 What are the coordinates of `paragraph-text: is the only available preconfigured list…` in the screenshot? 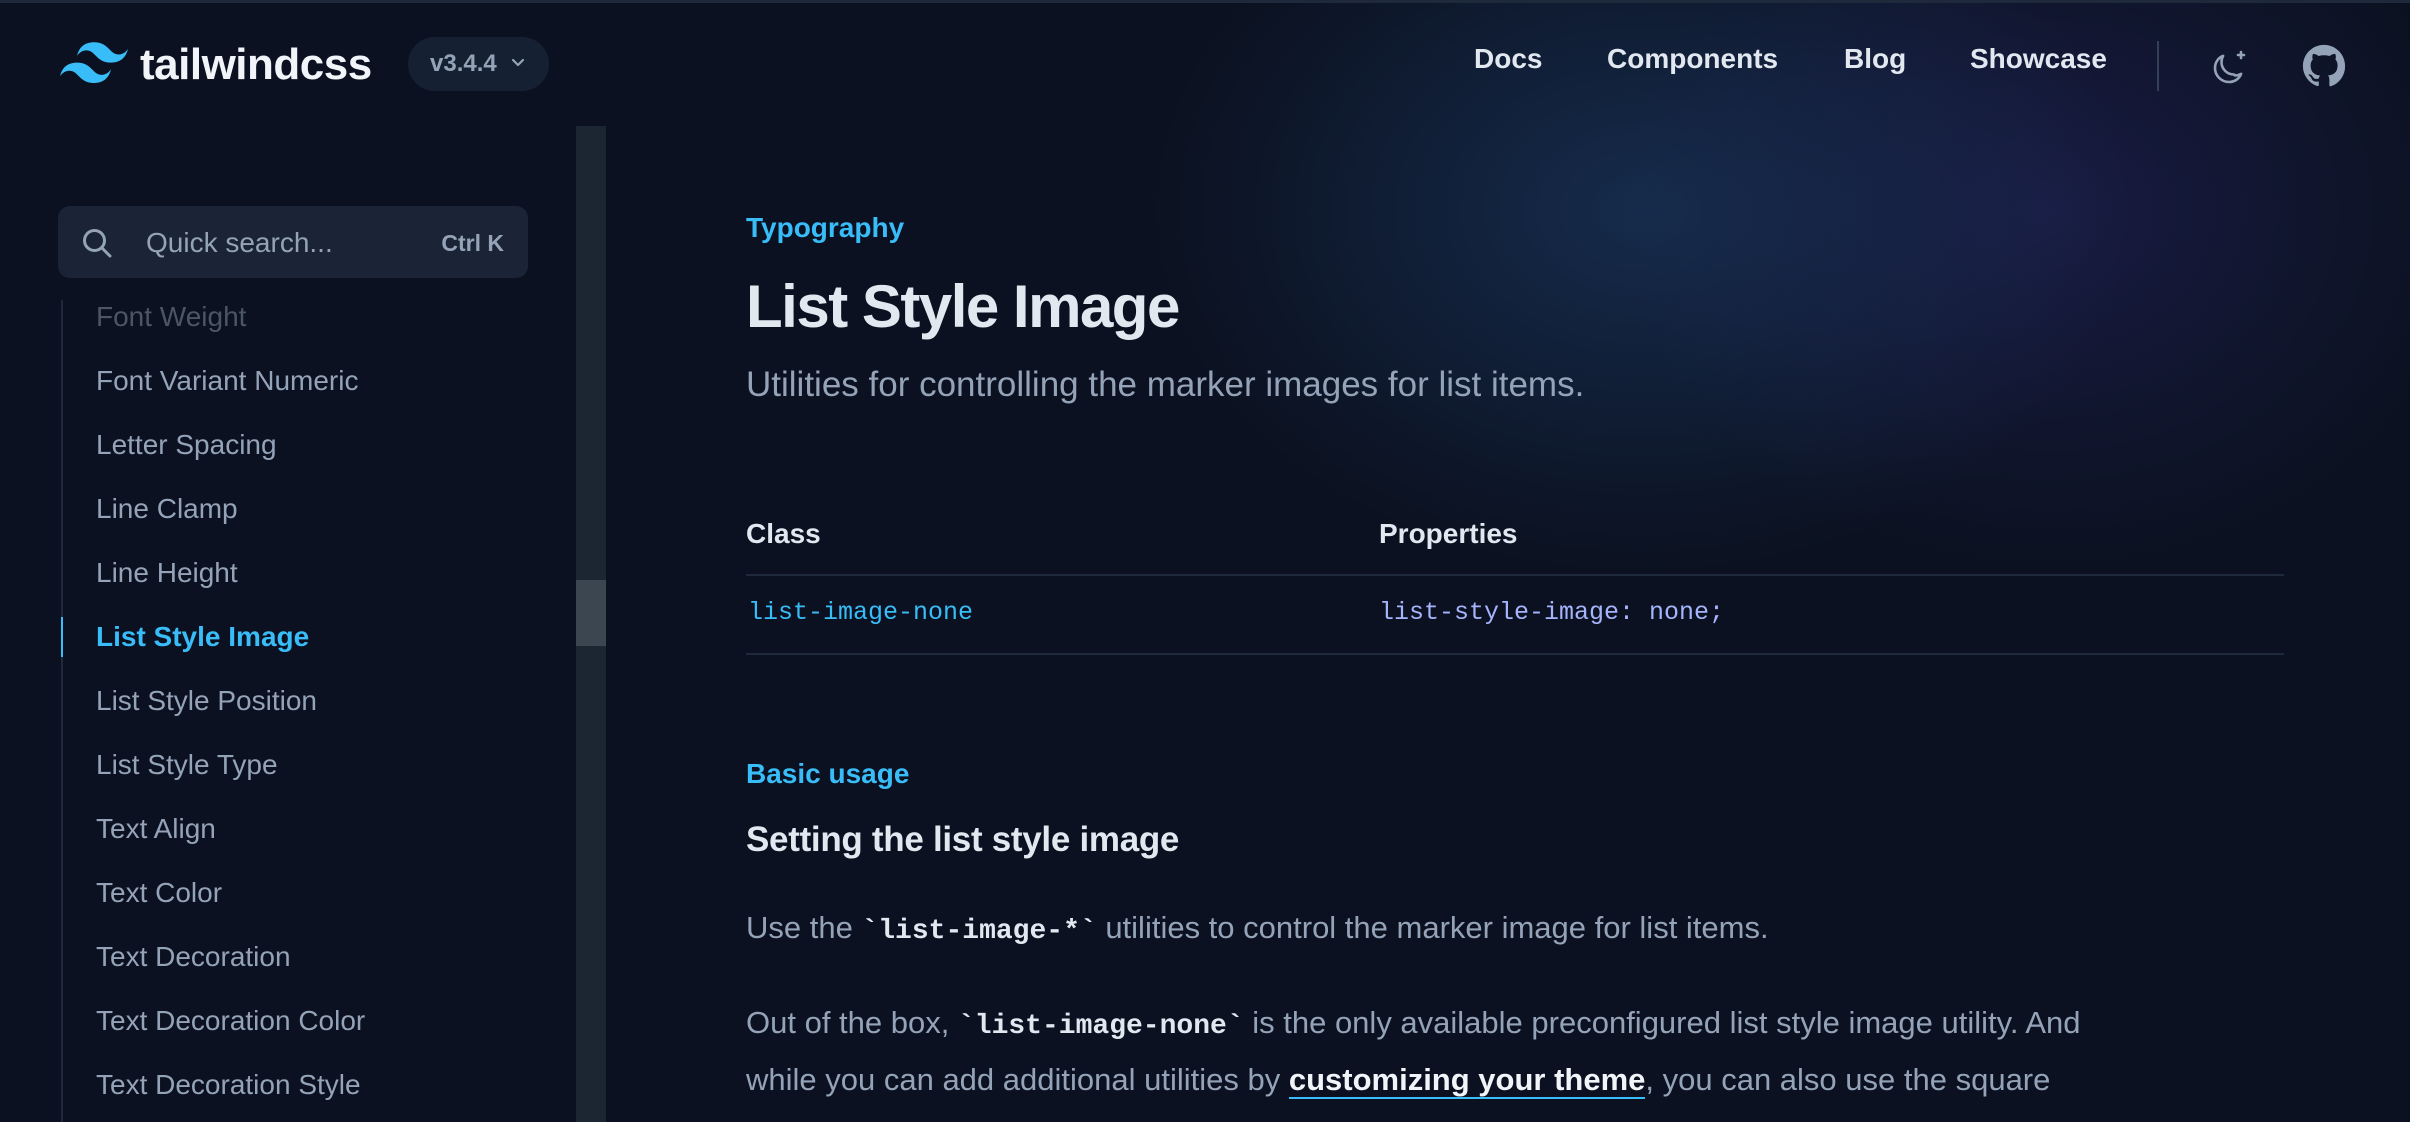 It's located at (1662, 1022).